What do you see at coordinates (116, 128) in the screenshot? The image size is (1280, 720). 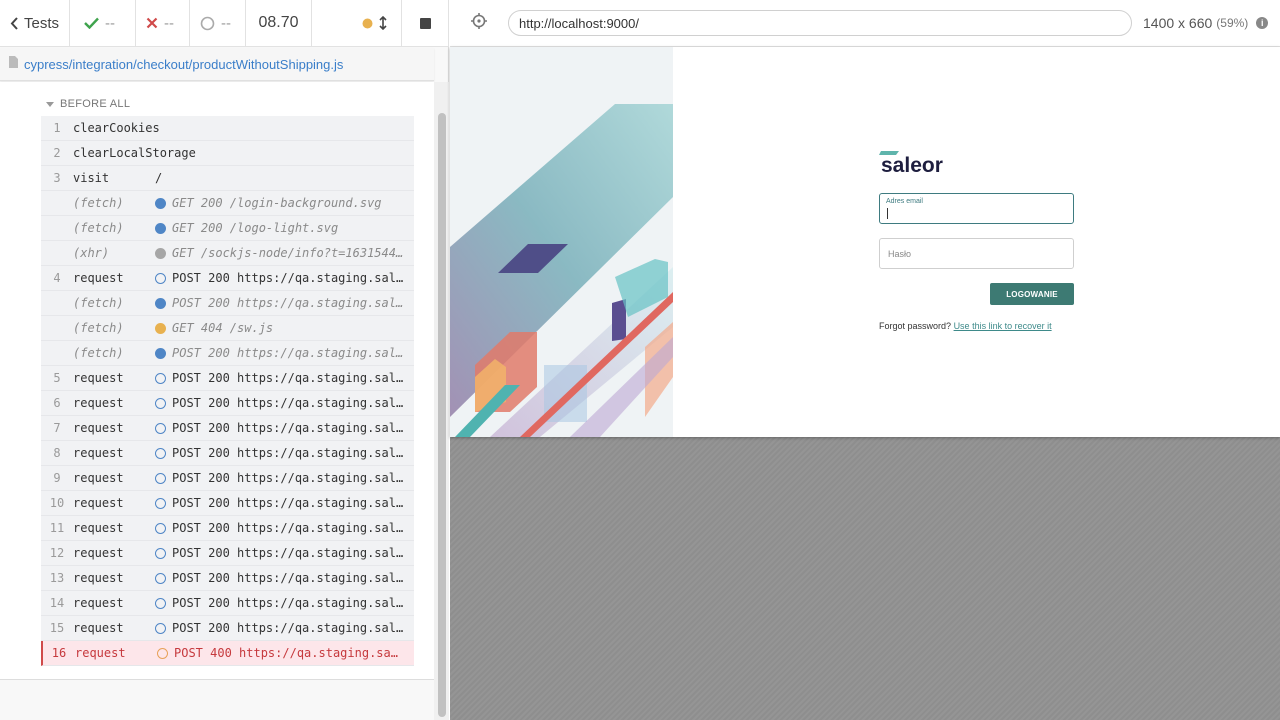 I see `command-name: clearCookies` at bounding box center [116, 128].